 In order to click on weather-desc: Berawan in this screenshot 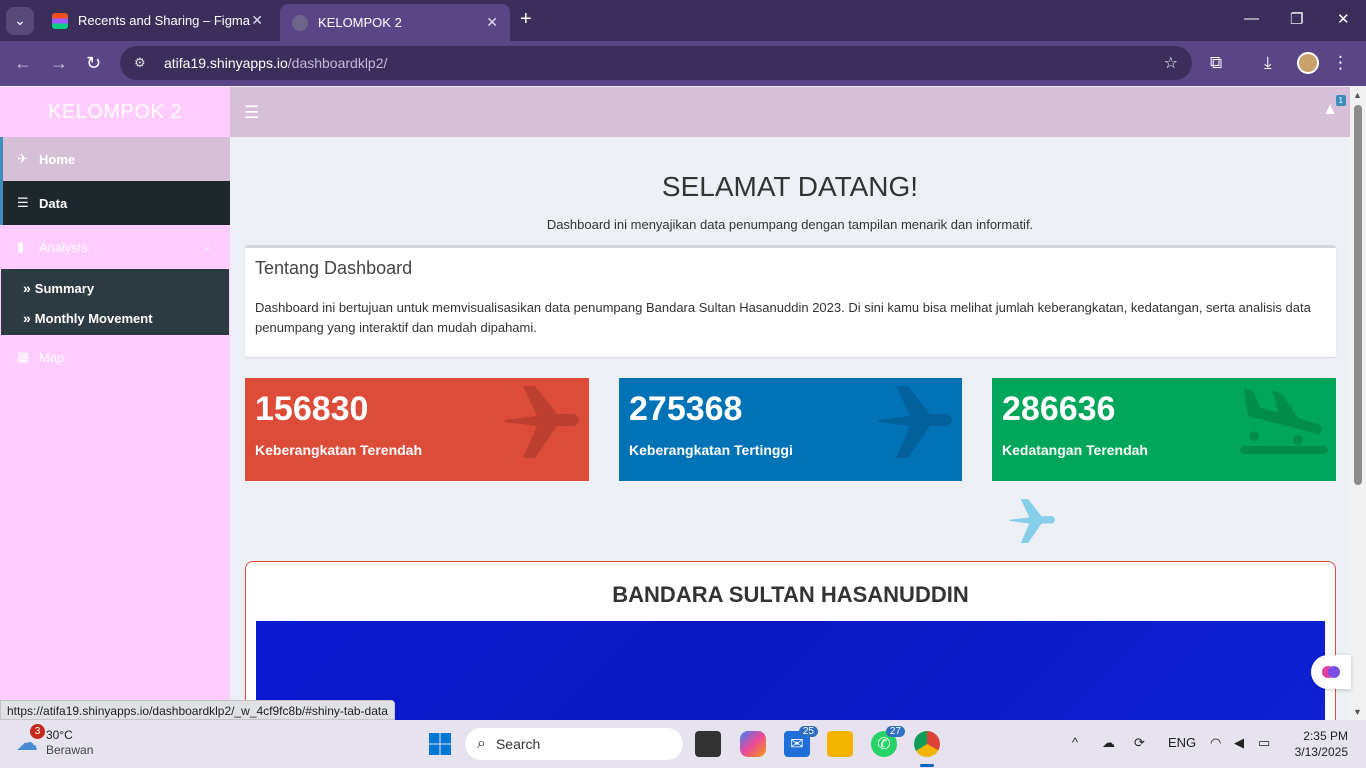, I will do `click(70, 750)`.